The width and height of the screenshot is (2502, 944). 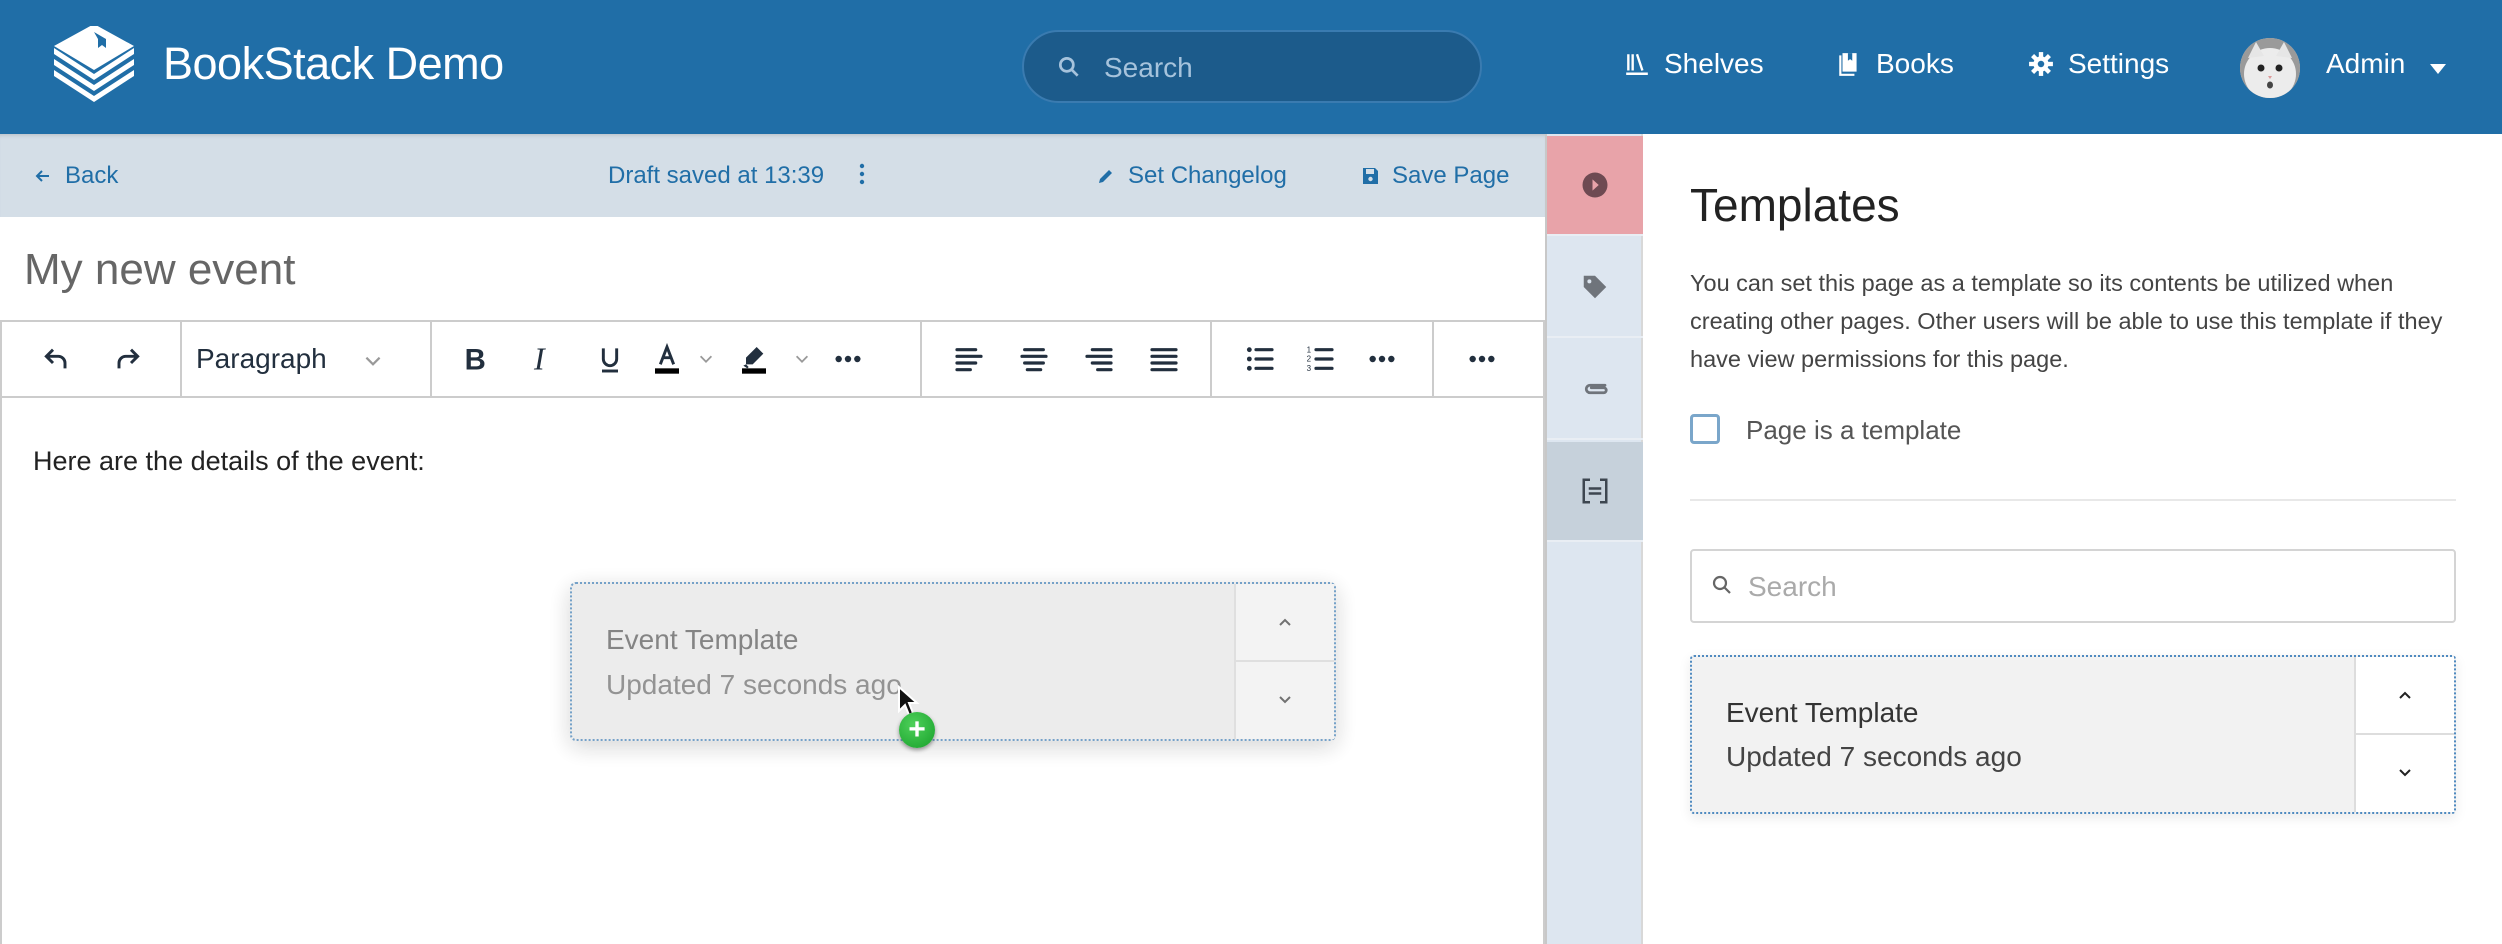 I want to click on sidebar-tab-attachments, so click(x=1595, y=390).